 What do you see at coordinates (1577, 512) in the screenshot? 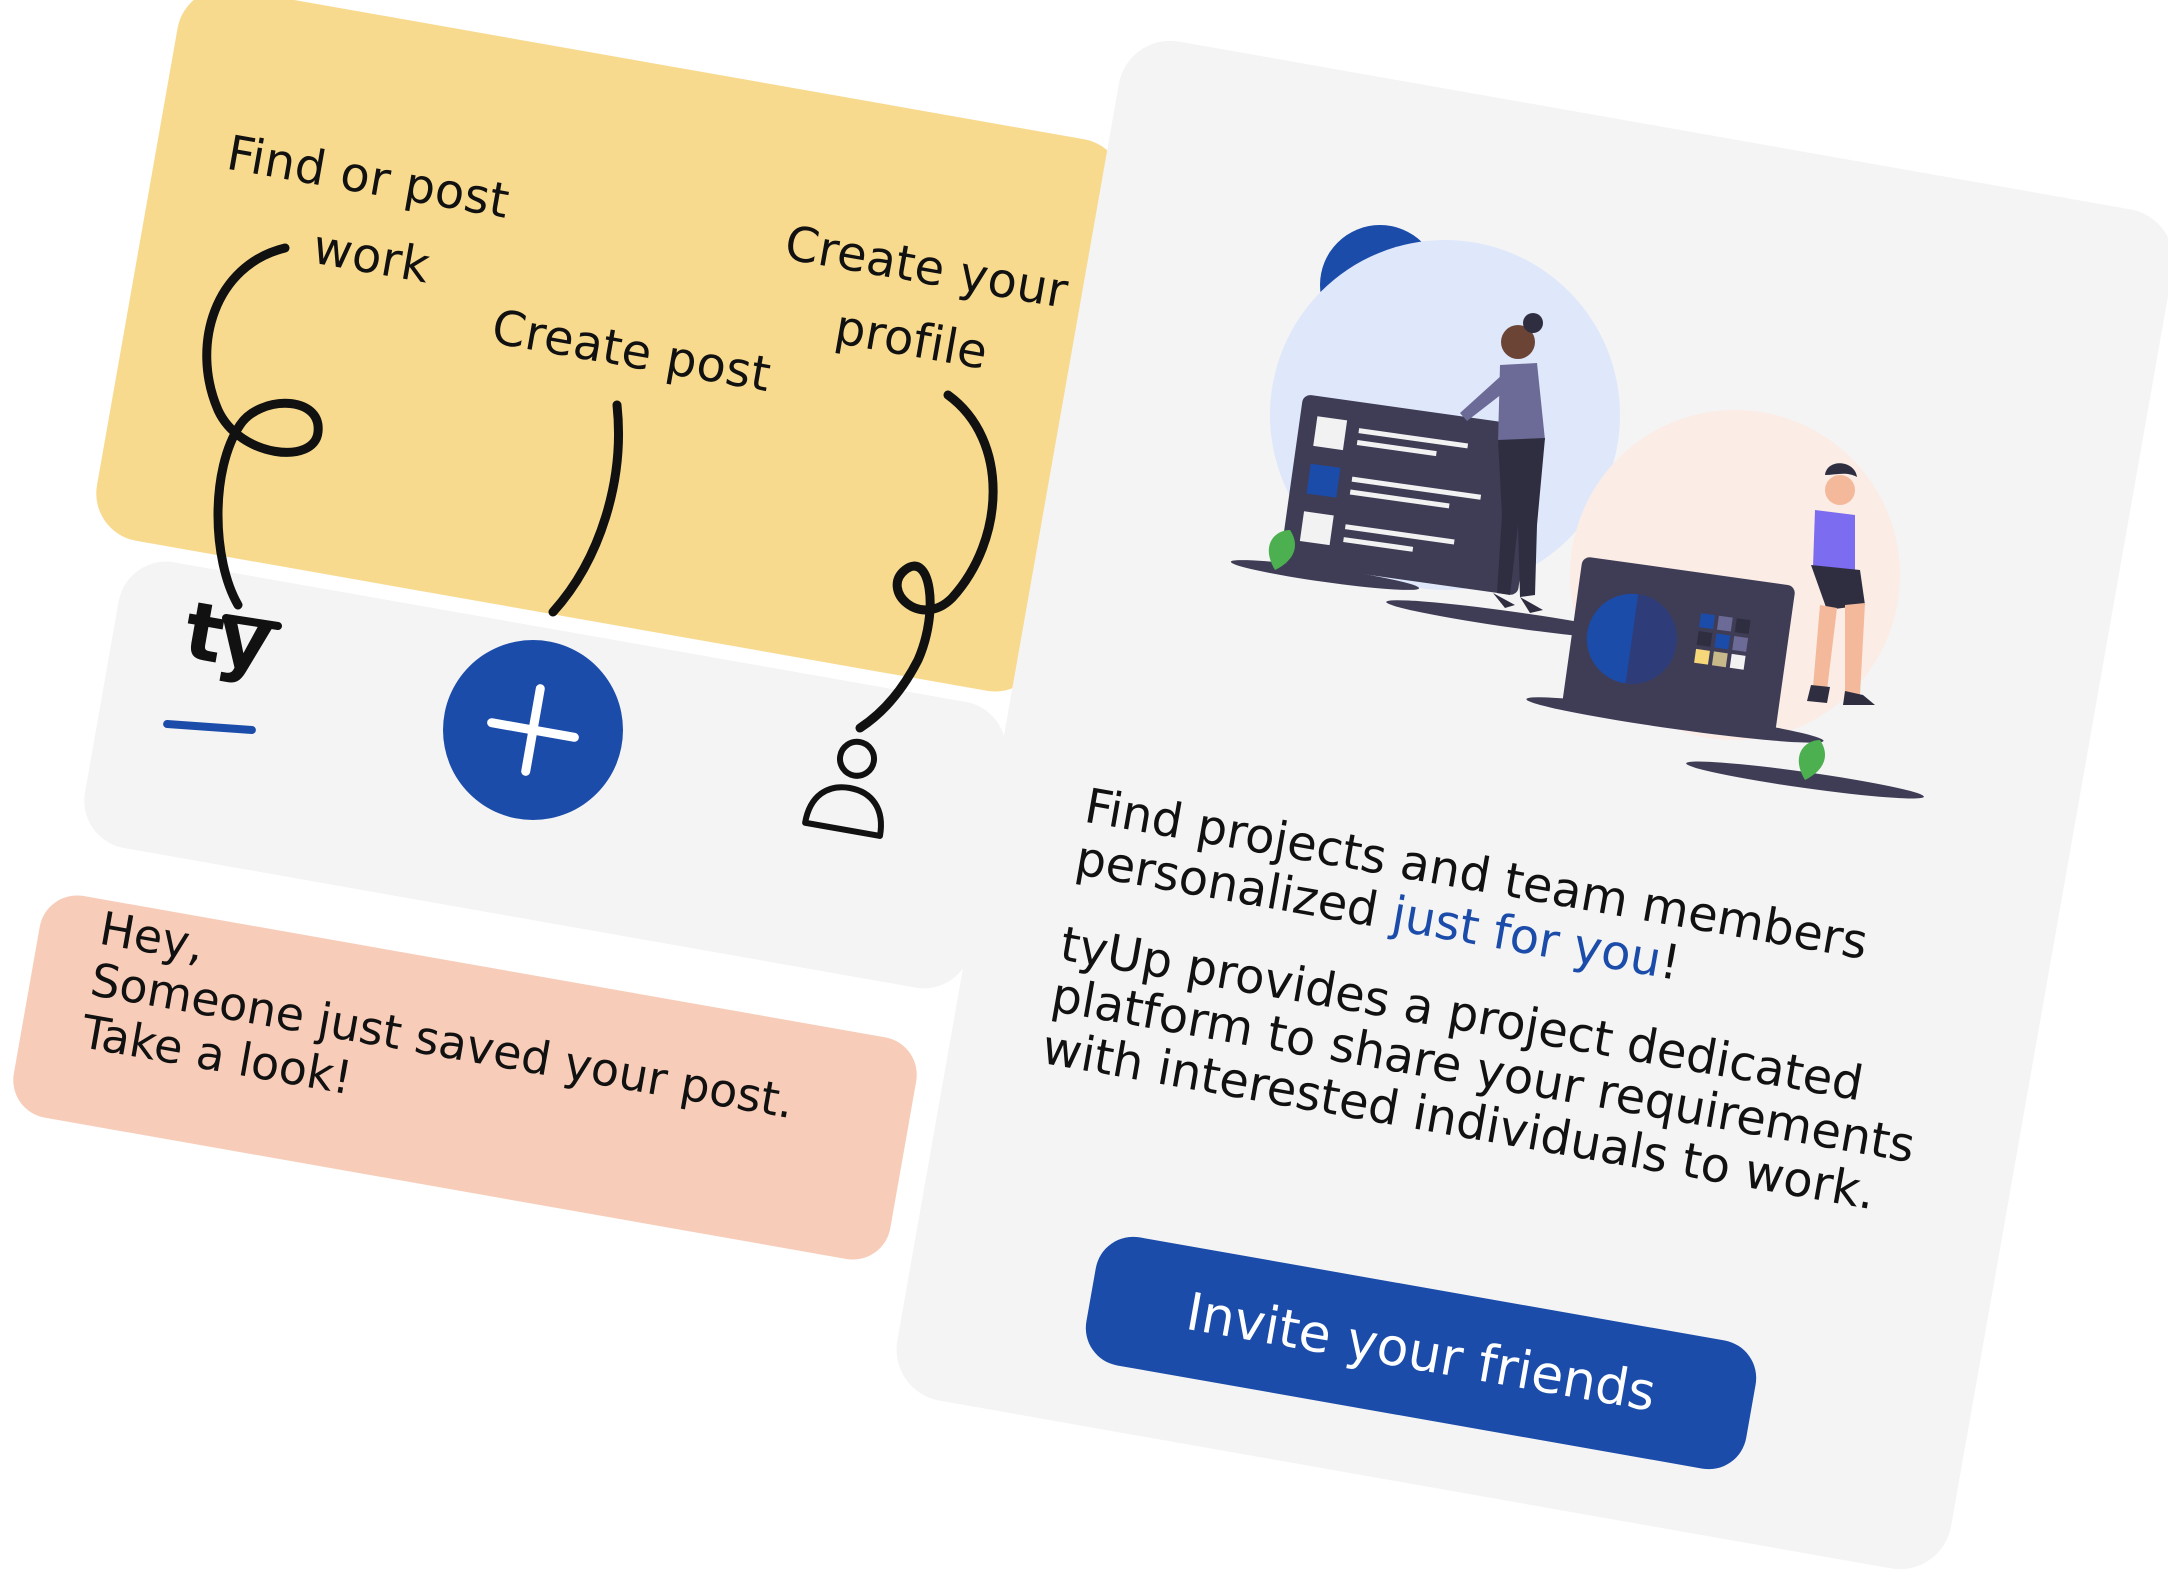
I see `team-collaboration-illustration` at bounding box center [1577, 512].